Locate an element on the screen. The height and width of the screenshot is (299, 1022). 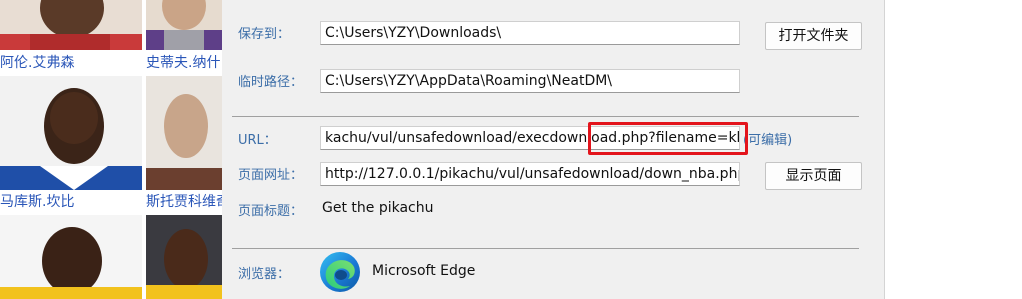
edge-icon is located at coordinates (340, 272).